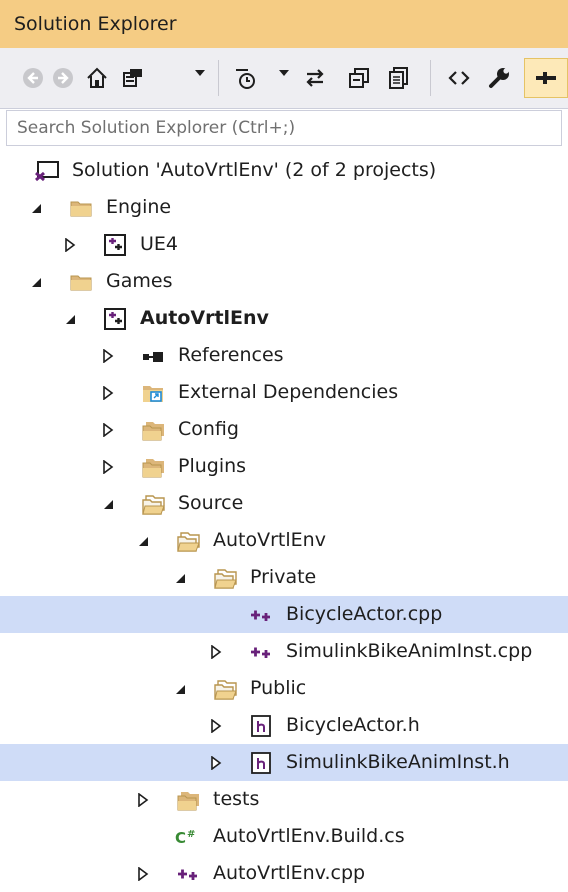 The image size is (568, 892). I want to click on switch-views-dropdown-icon, so click(200, 73).